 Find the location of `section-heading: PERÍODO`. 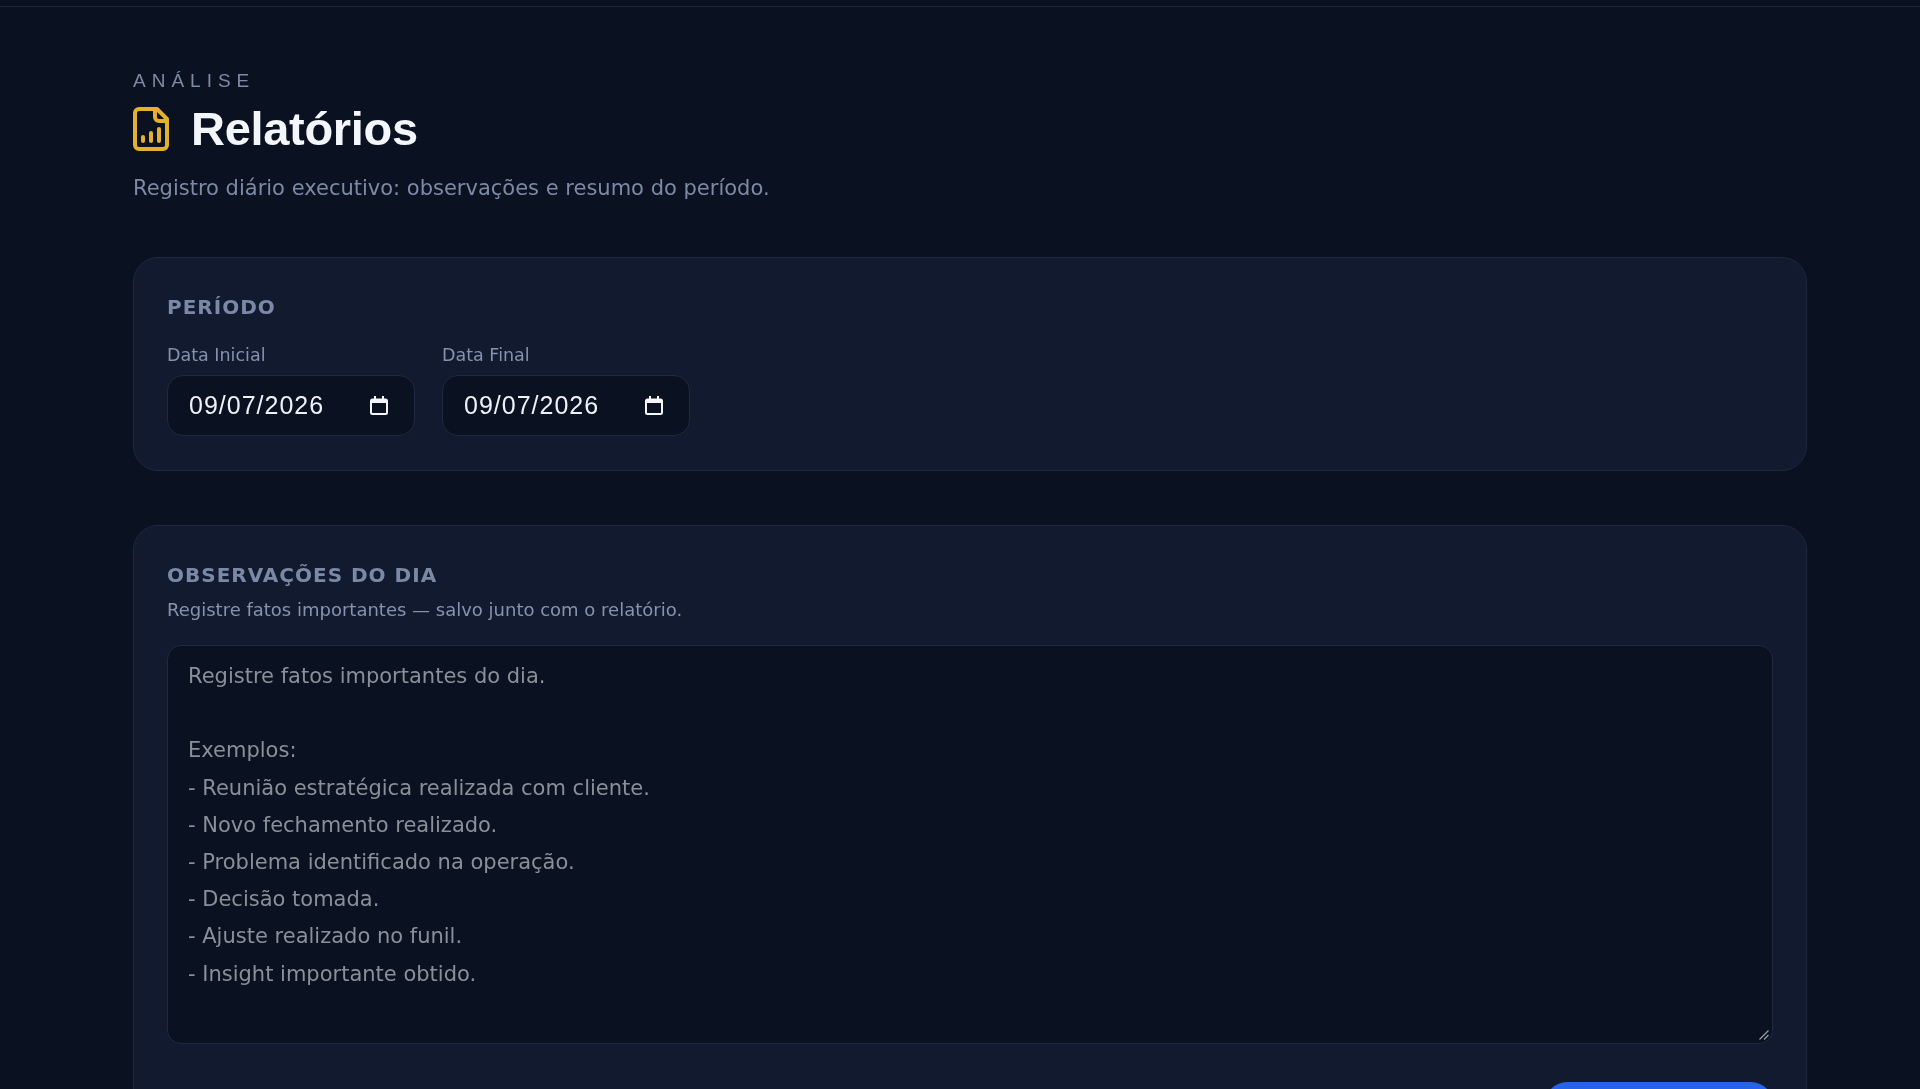

section-heading: PERÍODO is located at coordinates (221, 307).